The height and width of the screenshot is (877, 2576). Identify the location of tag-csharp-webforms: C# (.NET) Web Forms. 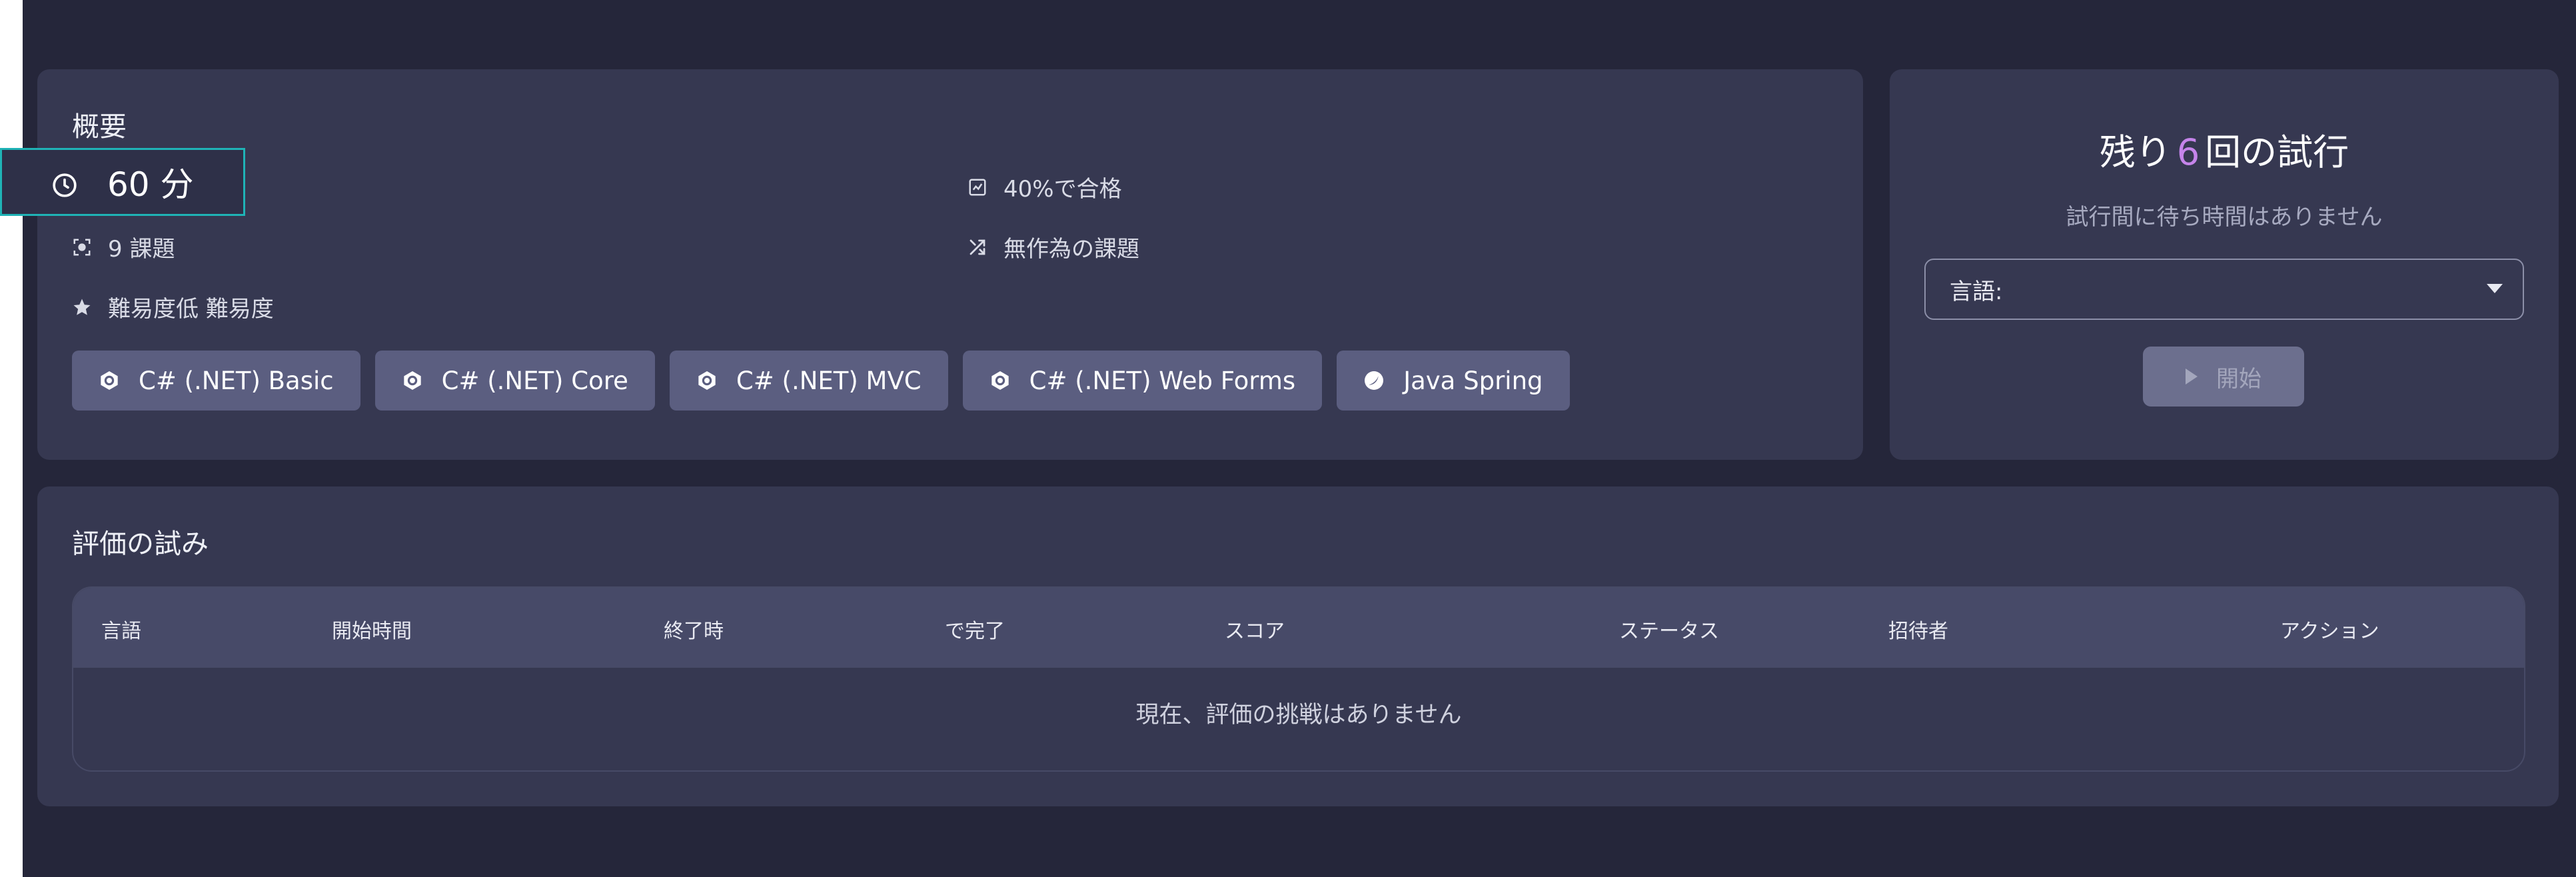
(1142, 381).